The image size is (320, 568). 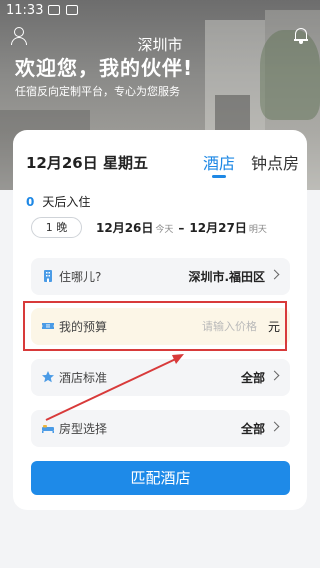 I want to click on image-icon, so click(x=72, y=10).